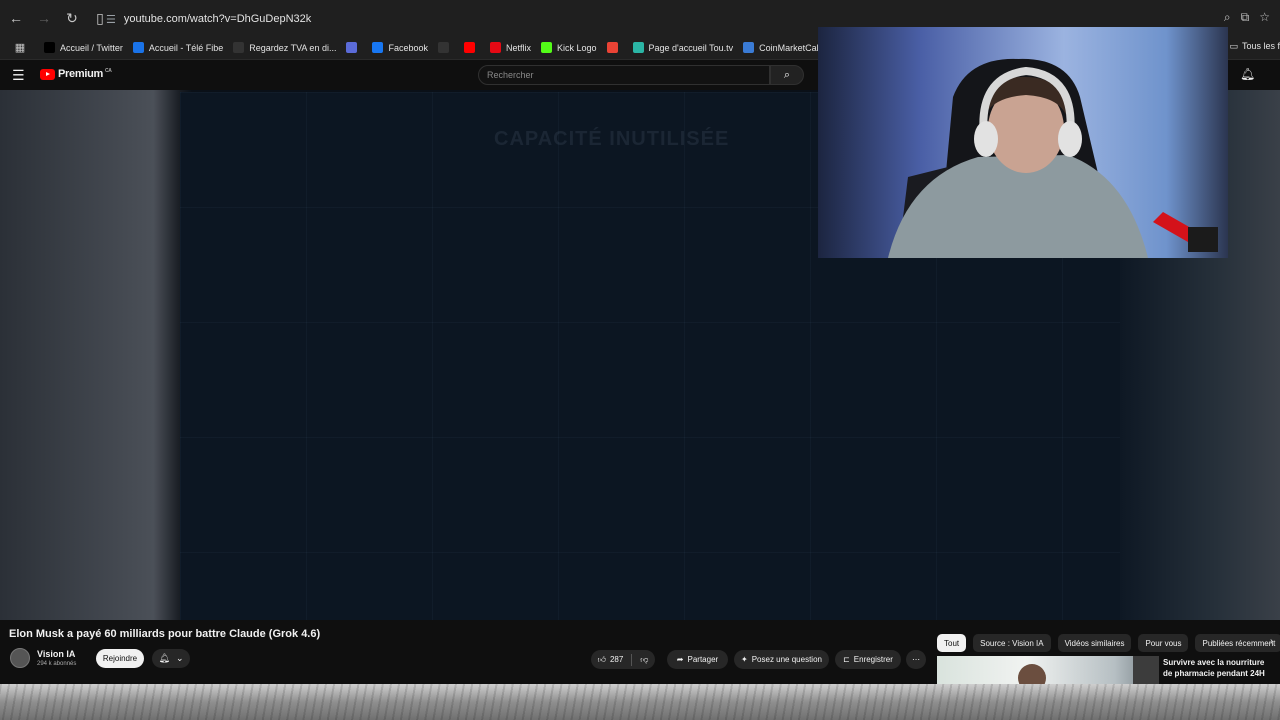 The image size is (1280, 720). I want to click on logo-region: CA, so click(108, 71).